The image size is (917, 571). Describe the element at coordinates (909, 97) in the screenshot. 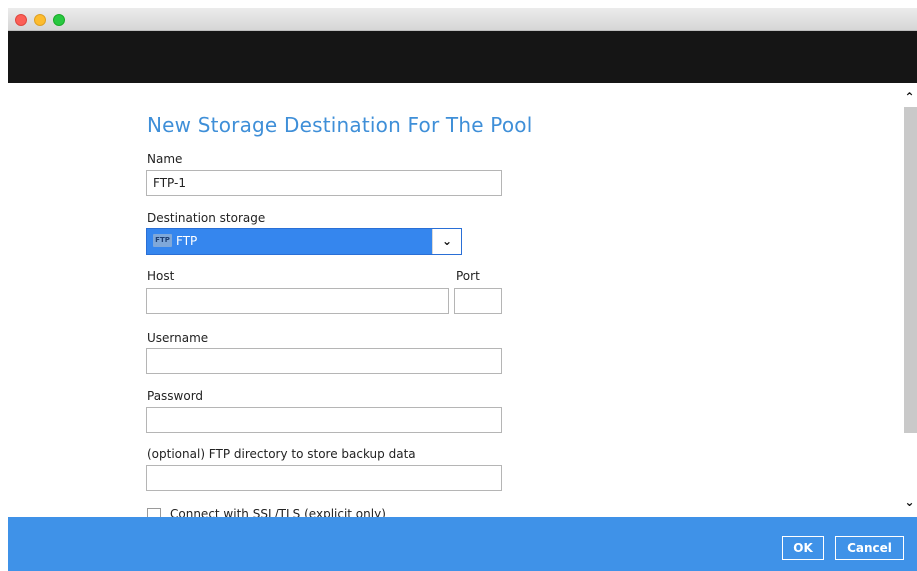

I see `scroll-up-icon: ⌃` at that location.